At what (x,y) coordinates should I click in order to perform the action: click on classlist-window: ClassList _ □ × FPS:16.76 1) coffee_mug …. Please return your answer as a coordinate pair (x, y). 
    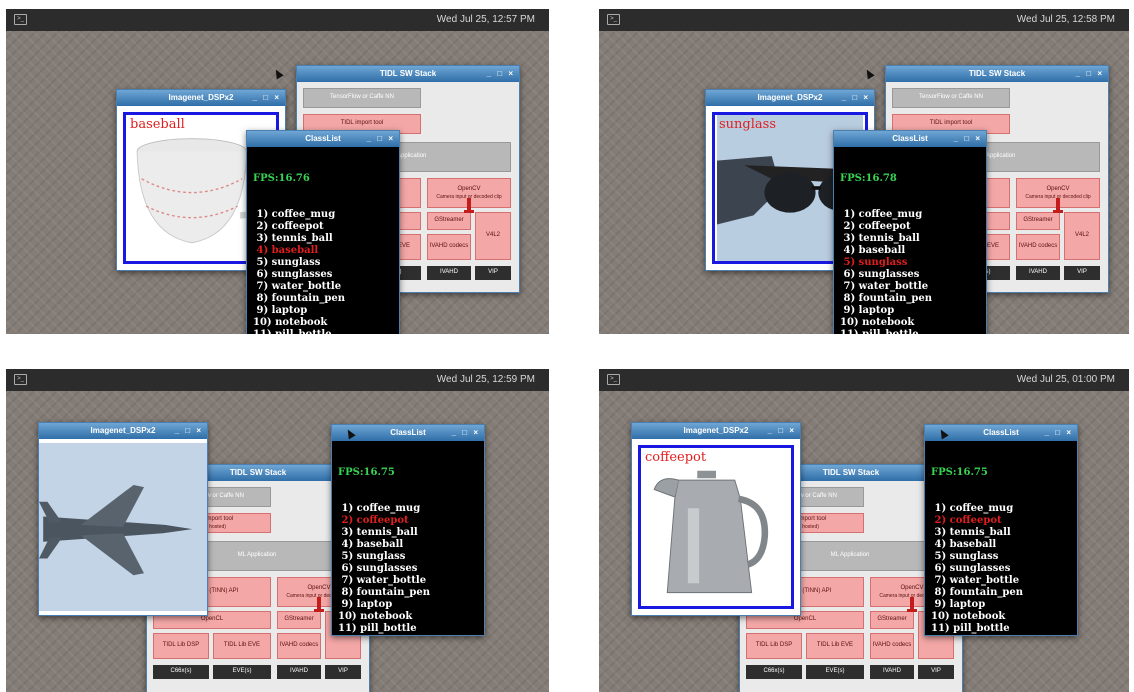
    Looking at the image, I should click on (323, 232).